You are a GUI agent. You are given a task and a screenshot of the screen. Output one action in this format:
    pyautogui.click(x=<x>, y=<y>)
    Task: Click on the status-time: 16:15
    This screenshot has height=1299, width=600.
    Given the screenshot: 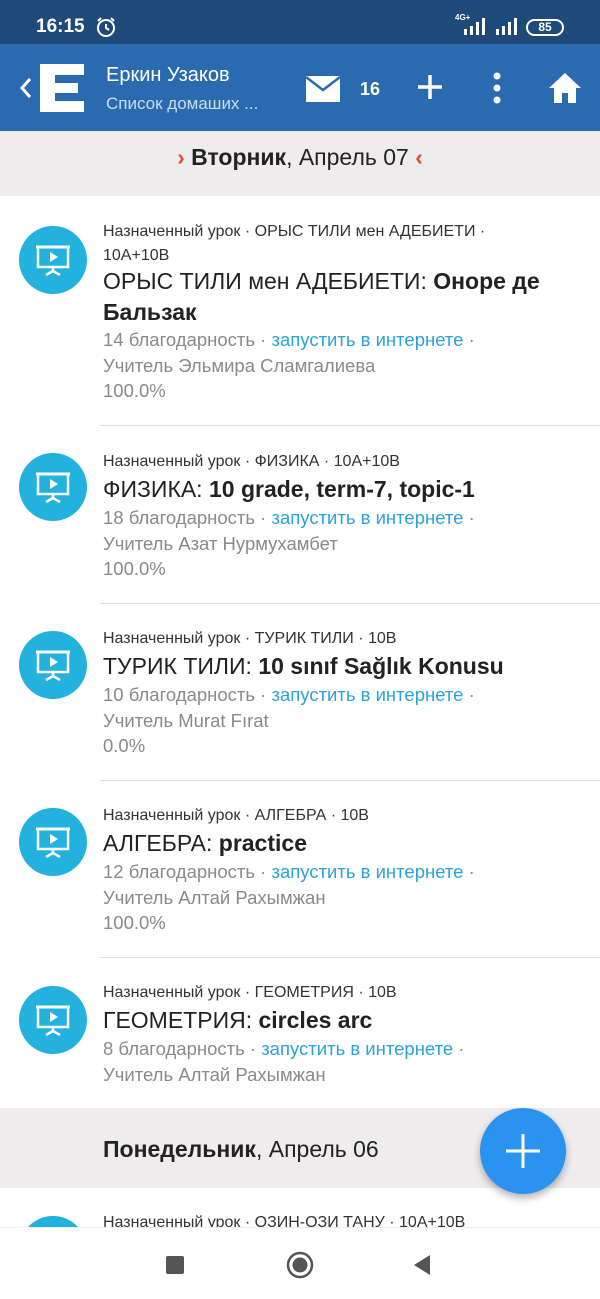 What is the action you would take?
    pyautogui.click(x=60, y=26)
    